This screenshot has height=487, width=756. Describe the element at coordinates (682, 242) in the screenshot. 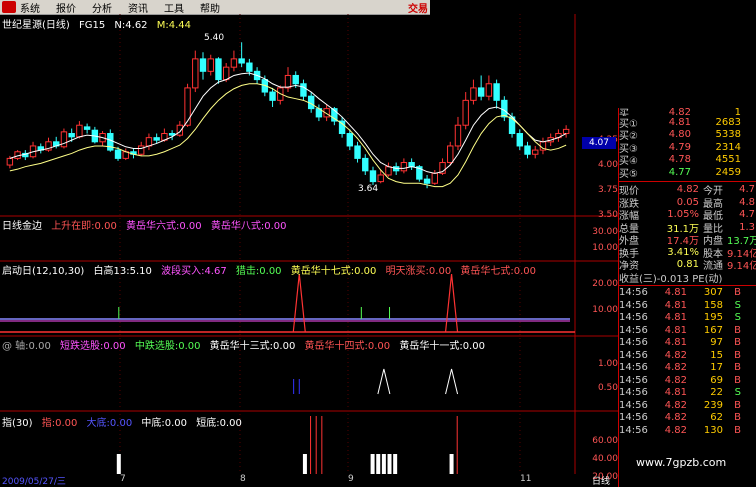

I see `stat-value: 17.4万` at that location.